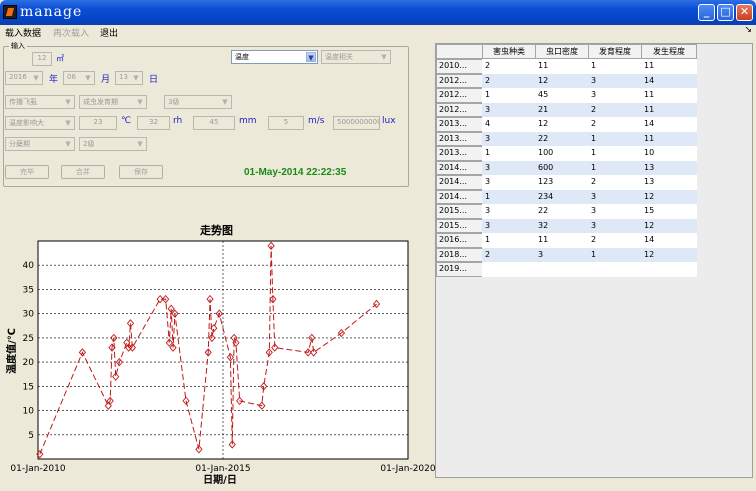 Image resolution: width=756 pixels, height=491 pixels. What do you see at coordinates (79, 78) in the screenshot?
I see `month-select: 06 ▼` at bounding box center [79, 78].